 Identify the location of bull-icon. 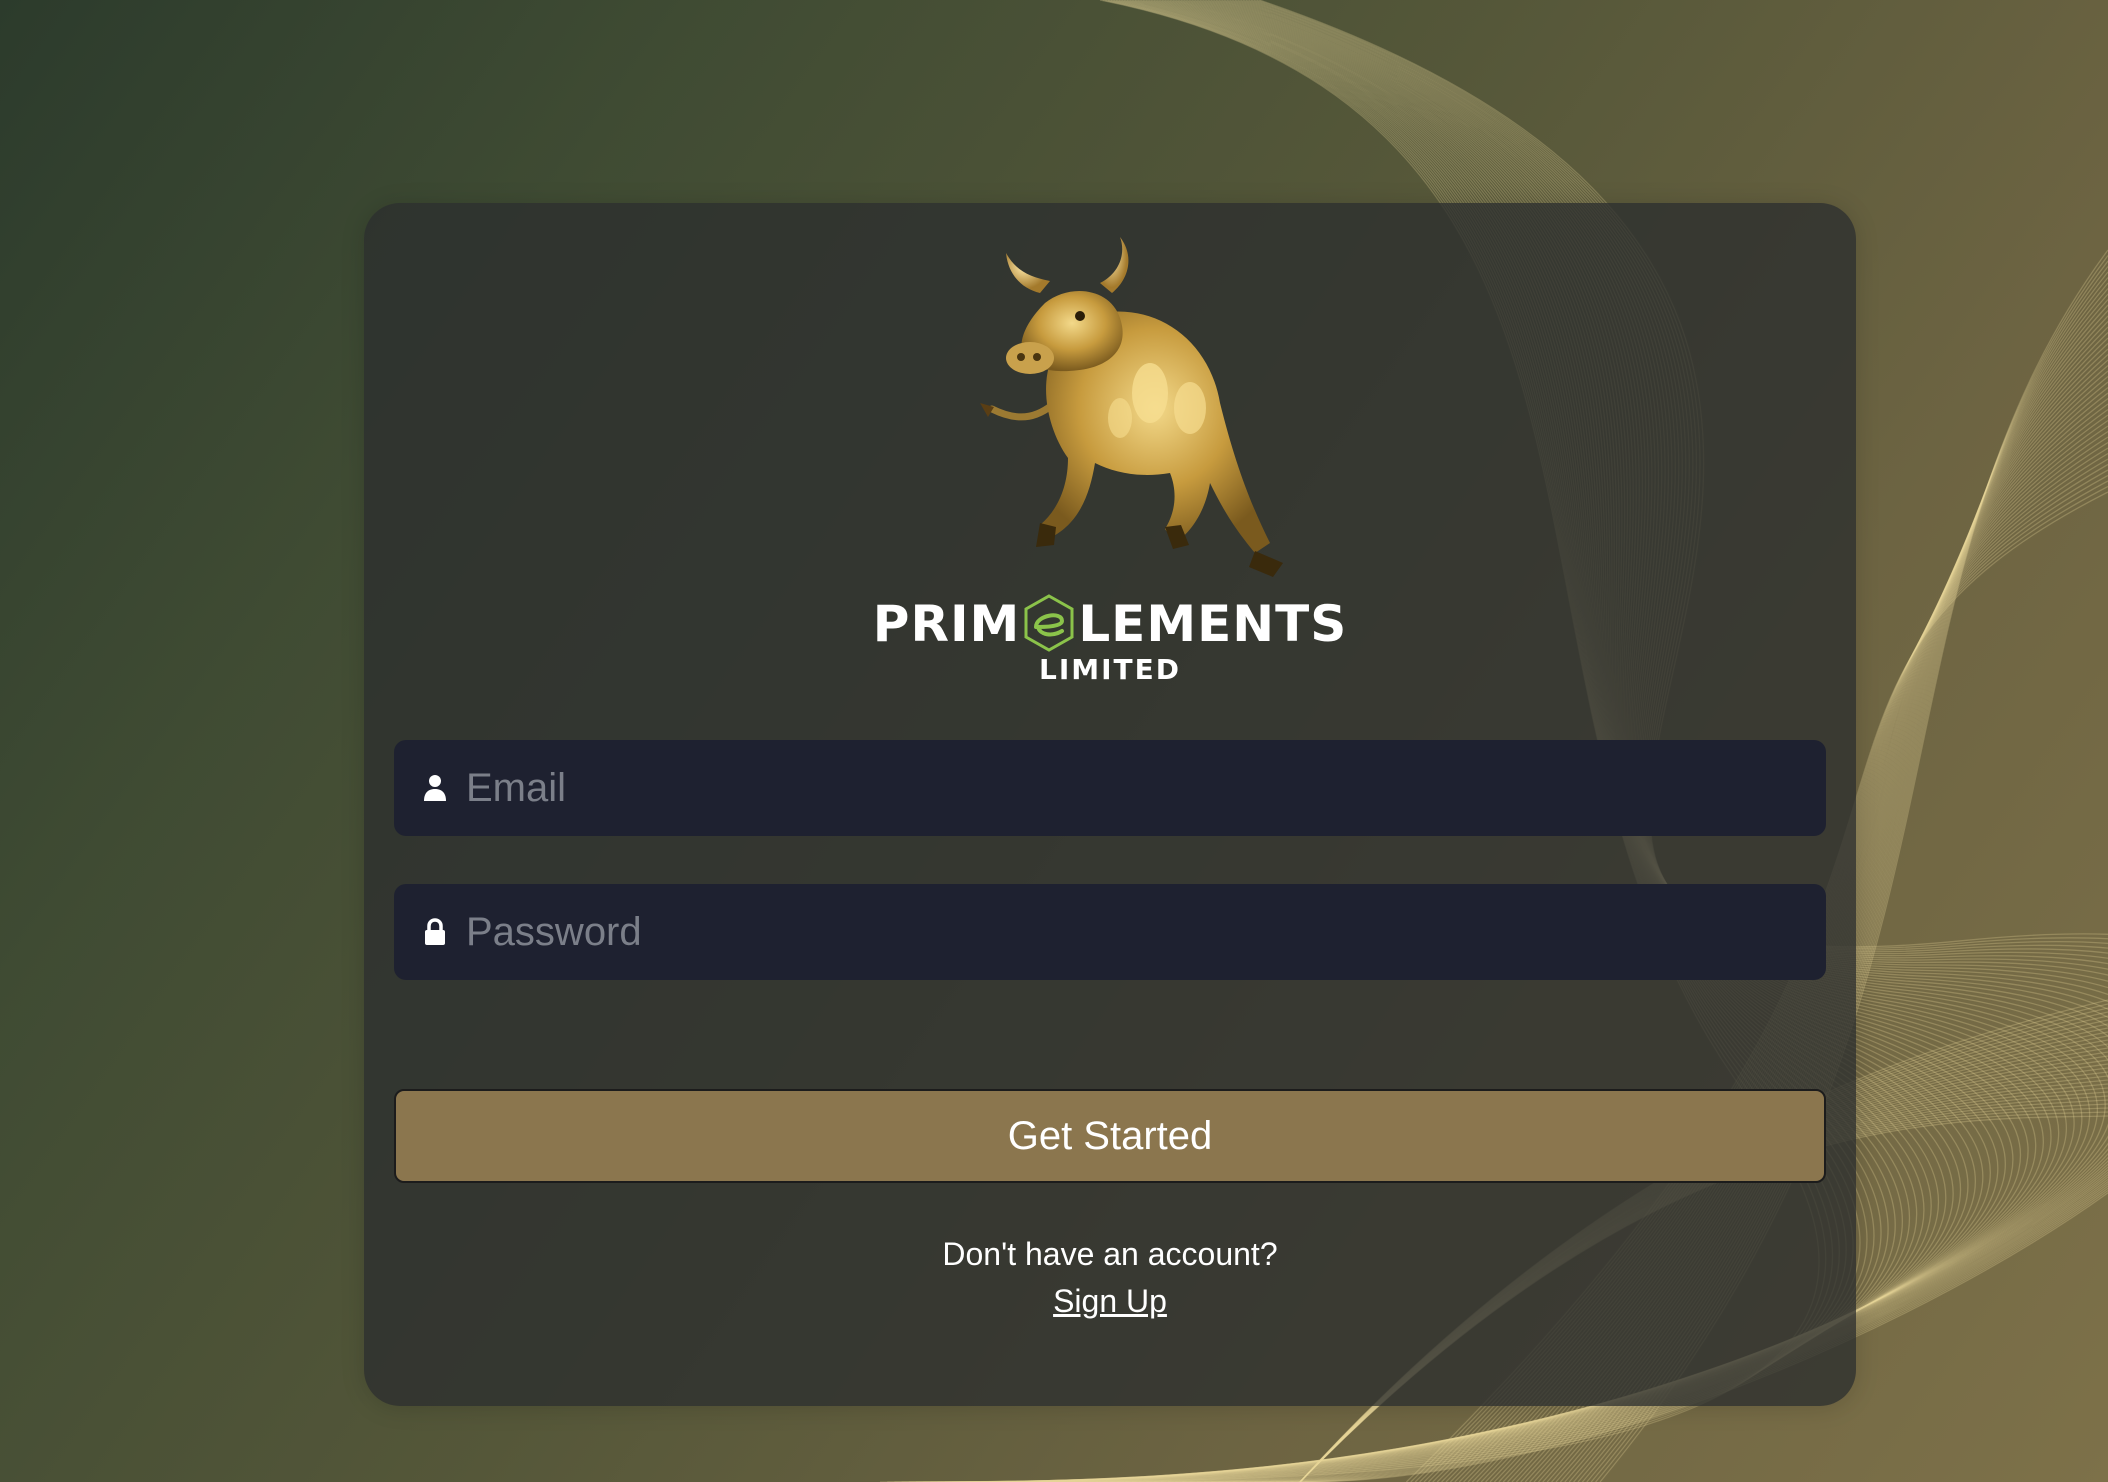
(1131, 407).